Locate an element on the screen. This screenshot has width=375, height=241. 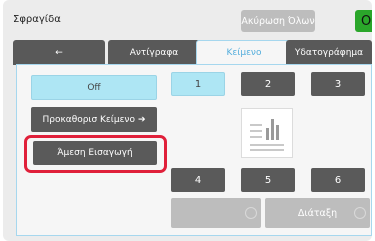
dialog-title: Σφραγίδα is located at coordinates (37, 19).